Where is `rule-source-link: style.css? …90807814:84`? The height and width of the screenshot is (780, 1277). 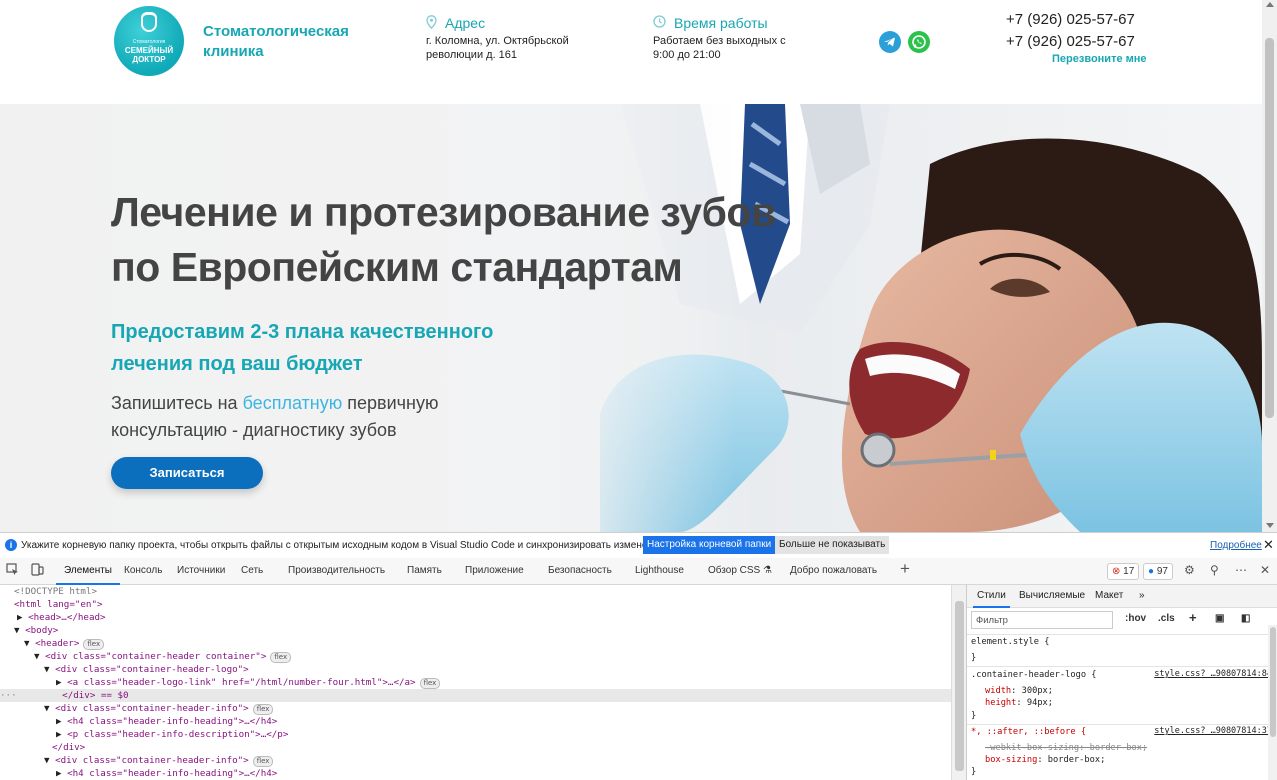 rule-source-link: style.css? …90807814:84 is located at coordinates (1213, 674).